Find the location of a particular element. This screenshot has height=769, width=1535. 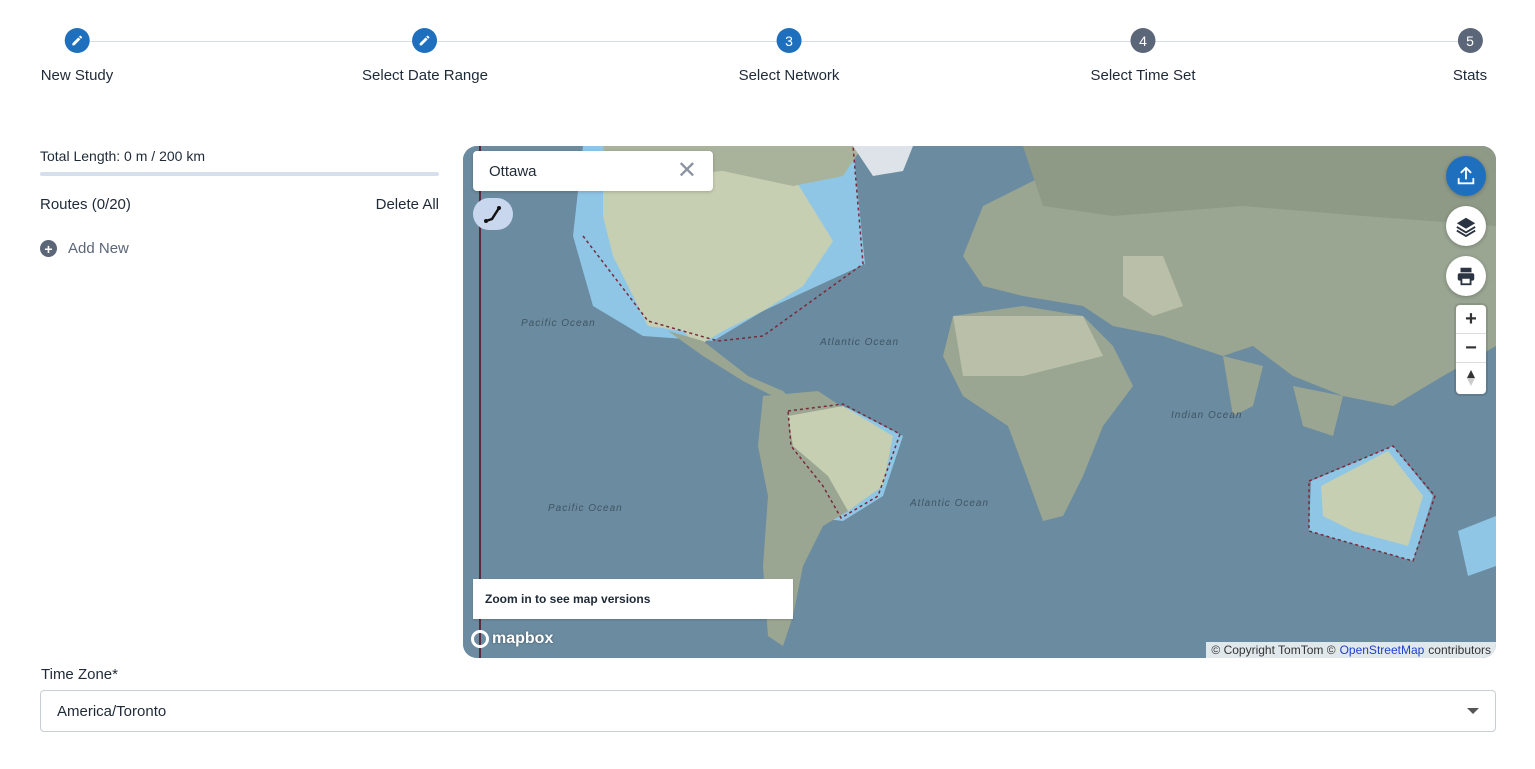

step-select-time-set: 4 Select Time Set is located at coordinates (1143, 56).